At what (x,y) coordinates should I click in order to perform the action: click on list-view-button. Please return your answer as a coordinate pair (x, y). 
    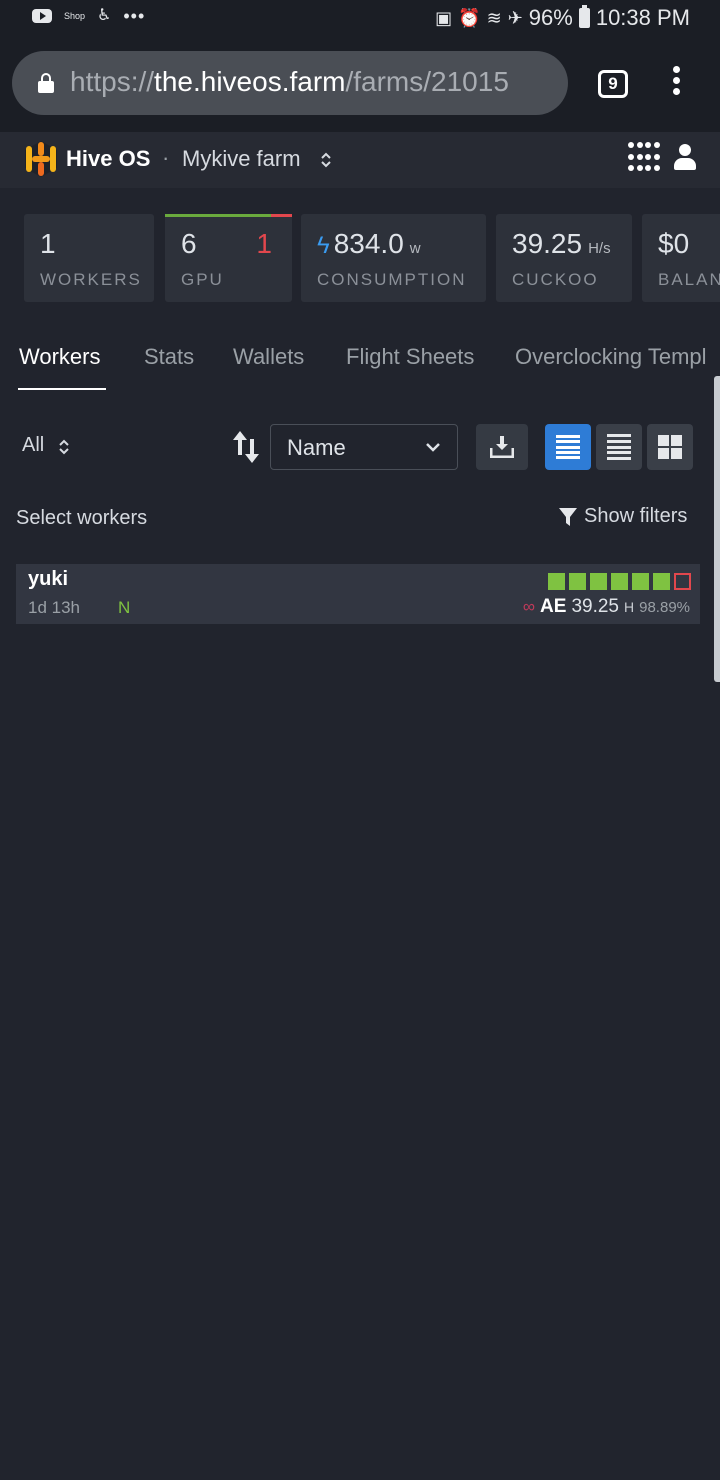
    Looking at the image, I should click on (568, 447).